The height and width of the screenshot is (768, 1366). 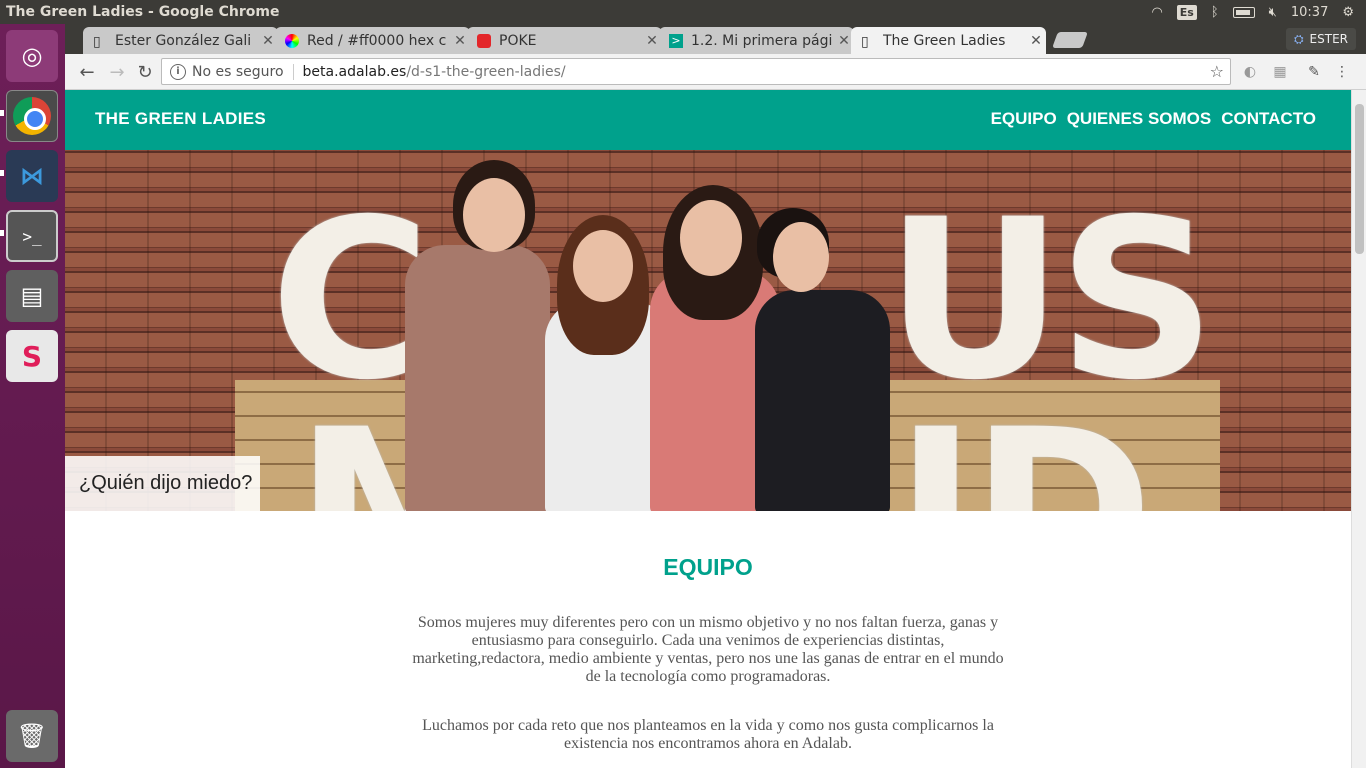 What do you see at coordinates (1268, 119) in the screenshot?
I see `nav-link-contacto: CONTACTO` at bounding box center [1268, 119].